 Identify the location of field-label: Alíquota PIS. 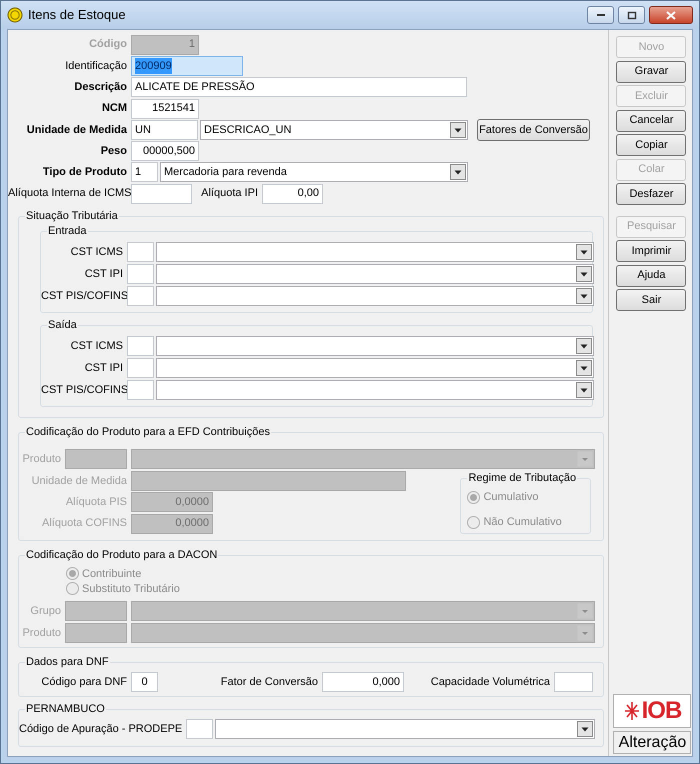
(96, 502).